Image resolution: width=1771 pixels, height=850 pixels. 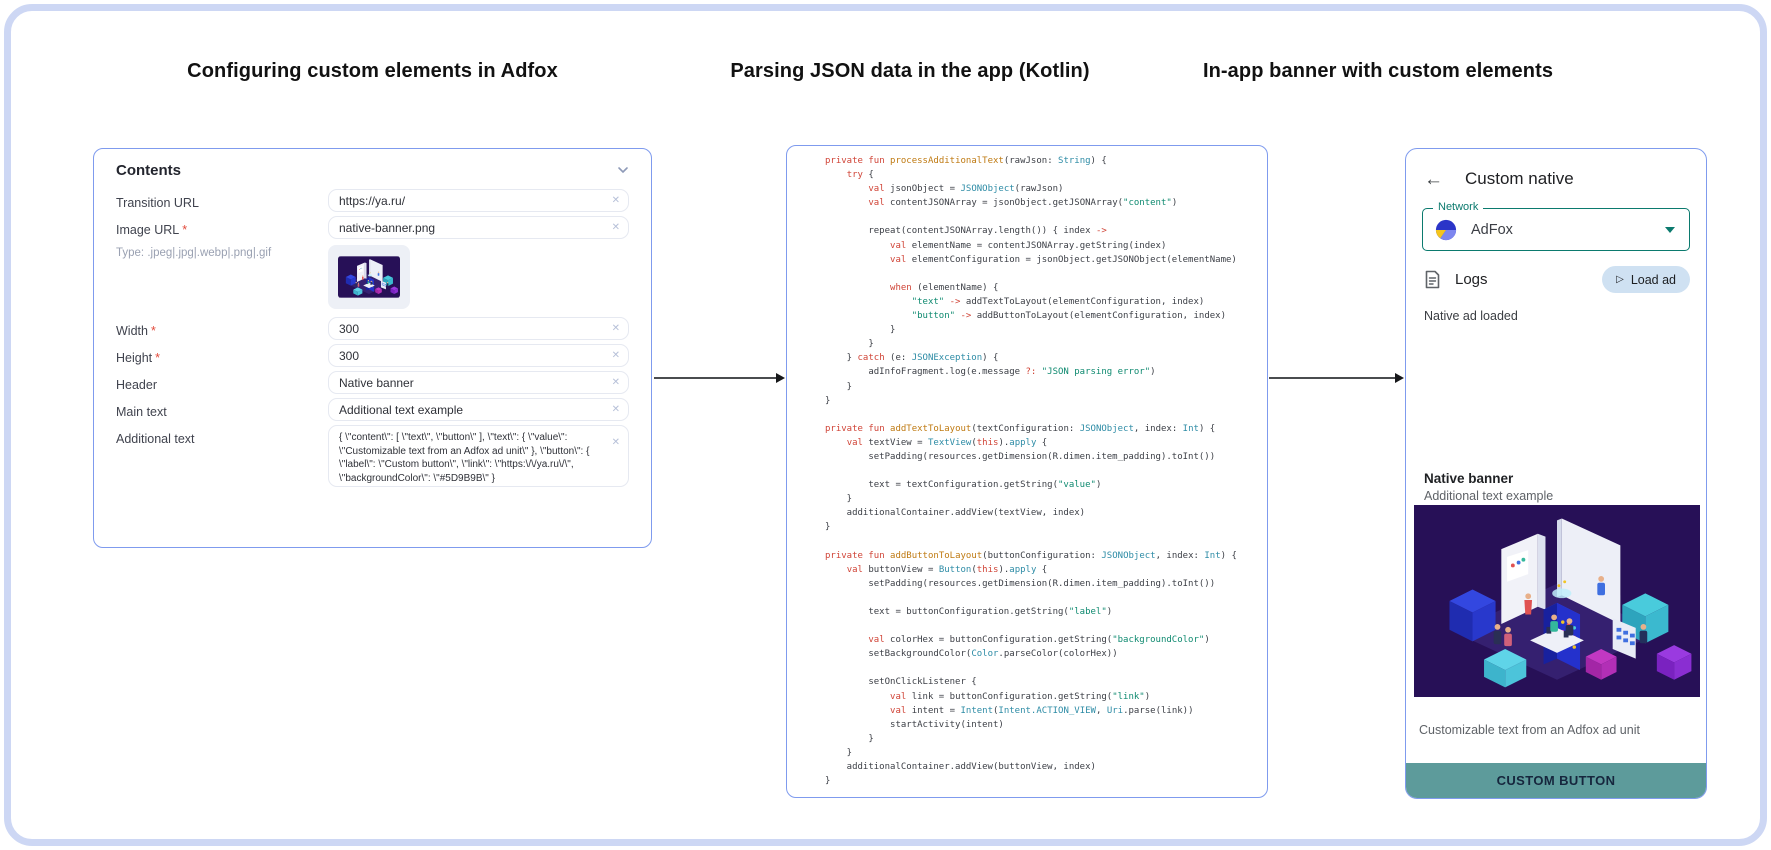 I want to click on logs-header-row: Logs ▷ Load ad, so click(x=1556, y=272).